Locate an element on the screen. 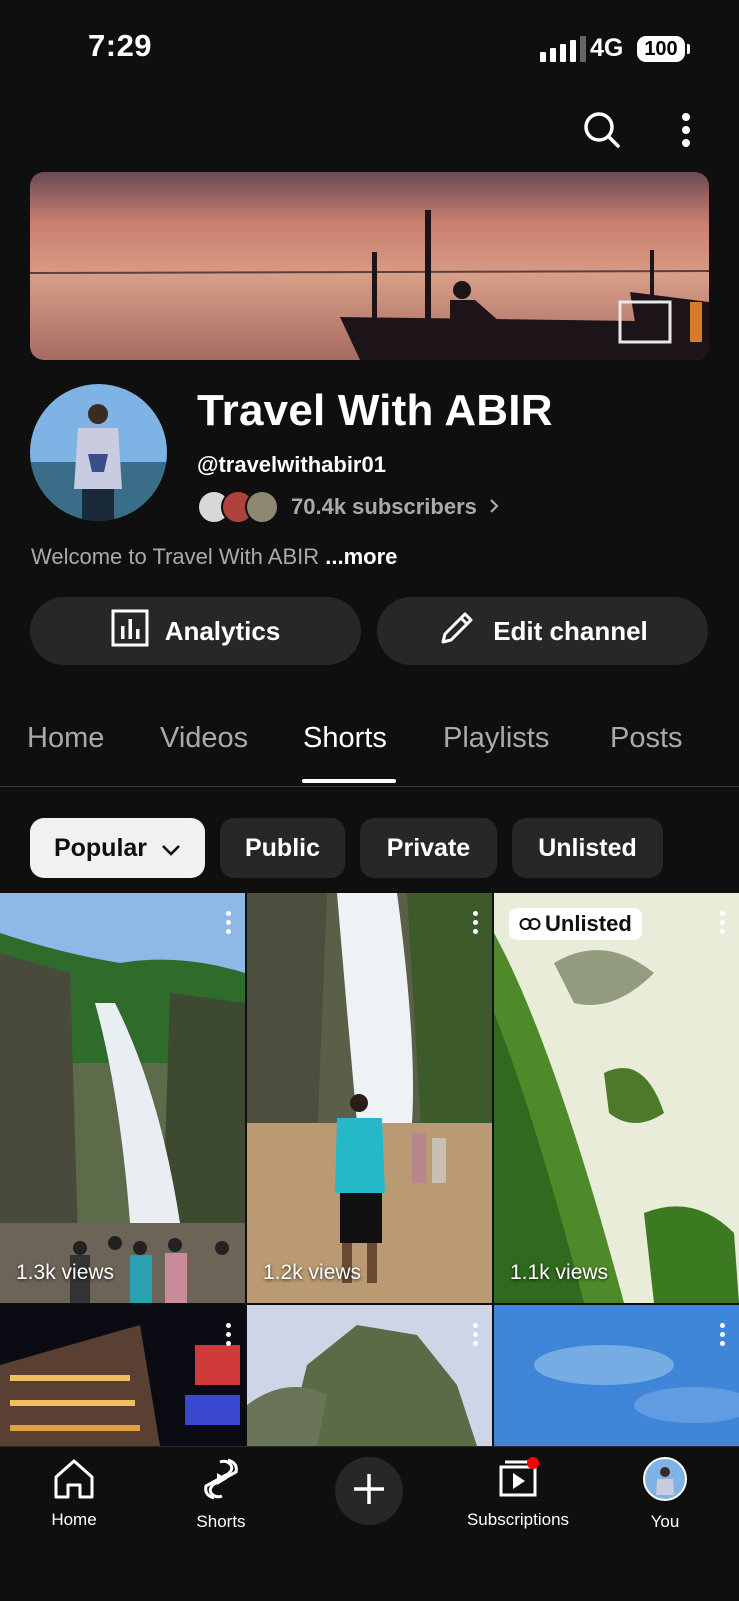 Image resolution: width=739 pixels, height=1601 pixels. channel-tabs: Home Videos Shorts Playlists Posts is located at coordinates (369, 743).